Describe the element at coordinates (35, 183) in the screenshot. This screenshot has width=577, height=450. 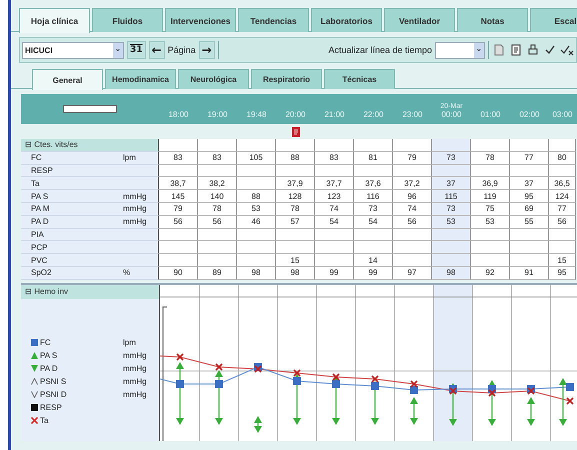
I see `row-label: Ta` at that location.